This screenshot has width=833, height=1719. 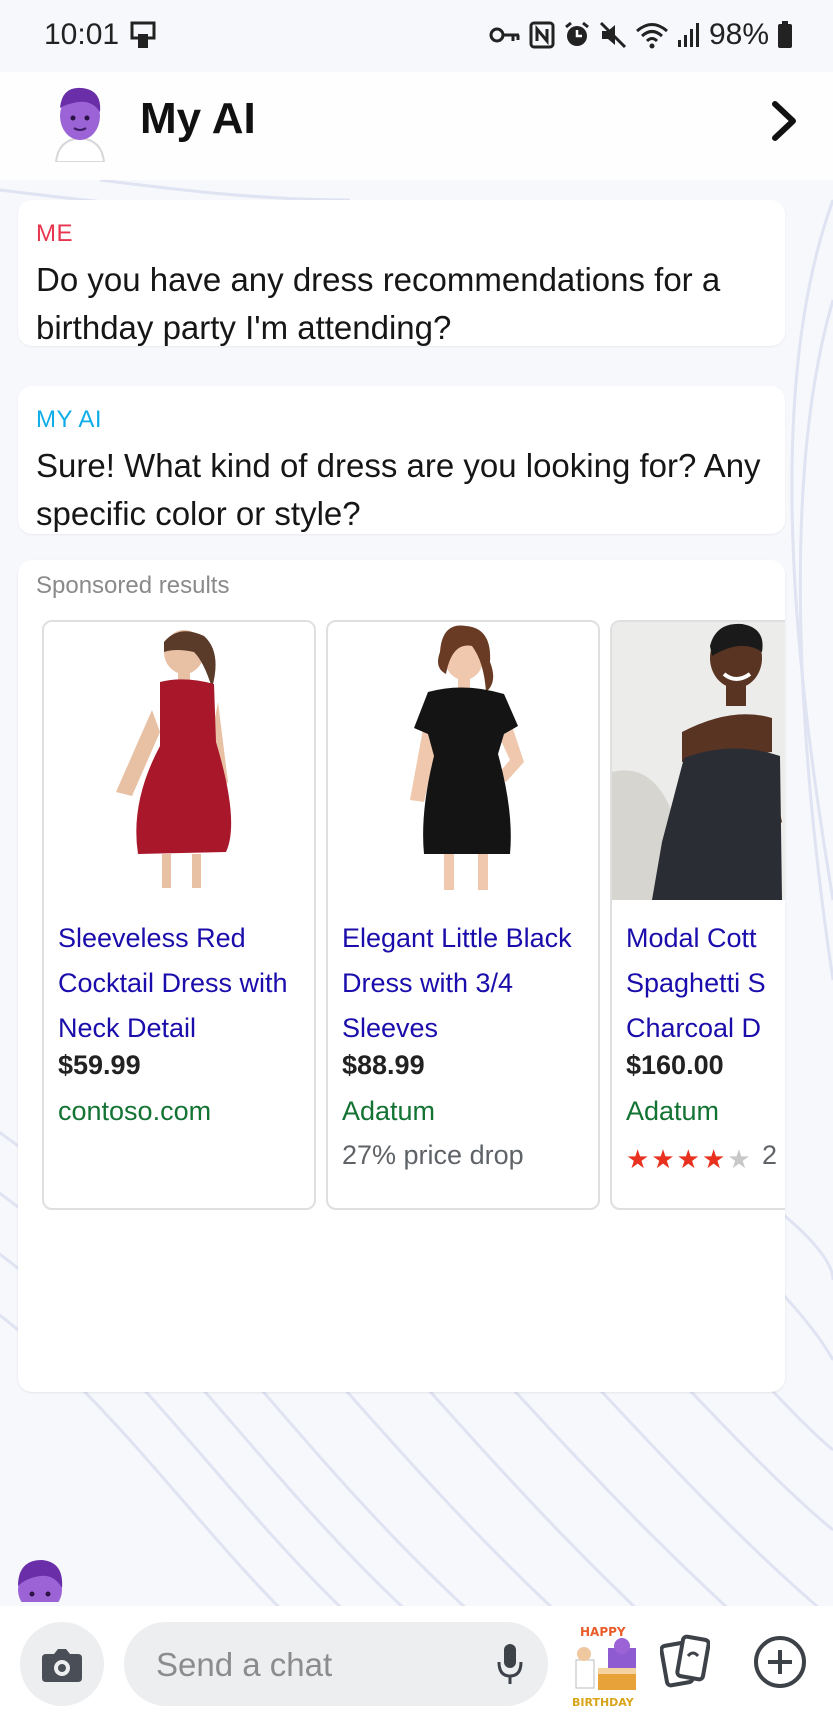 What do you see at coordinates (463, 761) in the screenshot?
I see `black-dress-photo` at bounding box center [463, 761].